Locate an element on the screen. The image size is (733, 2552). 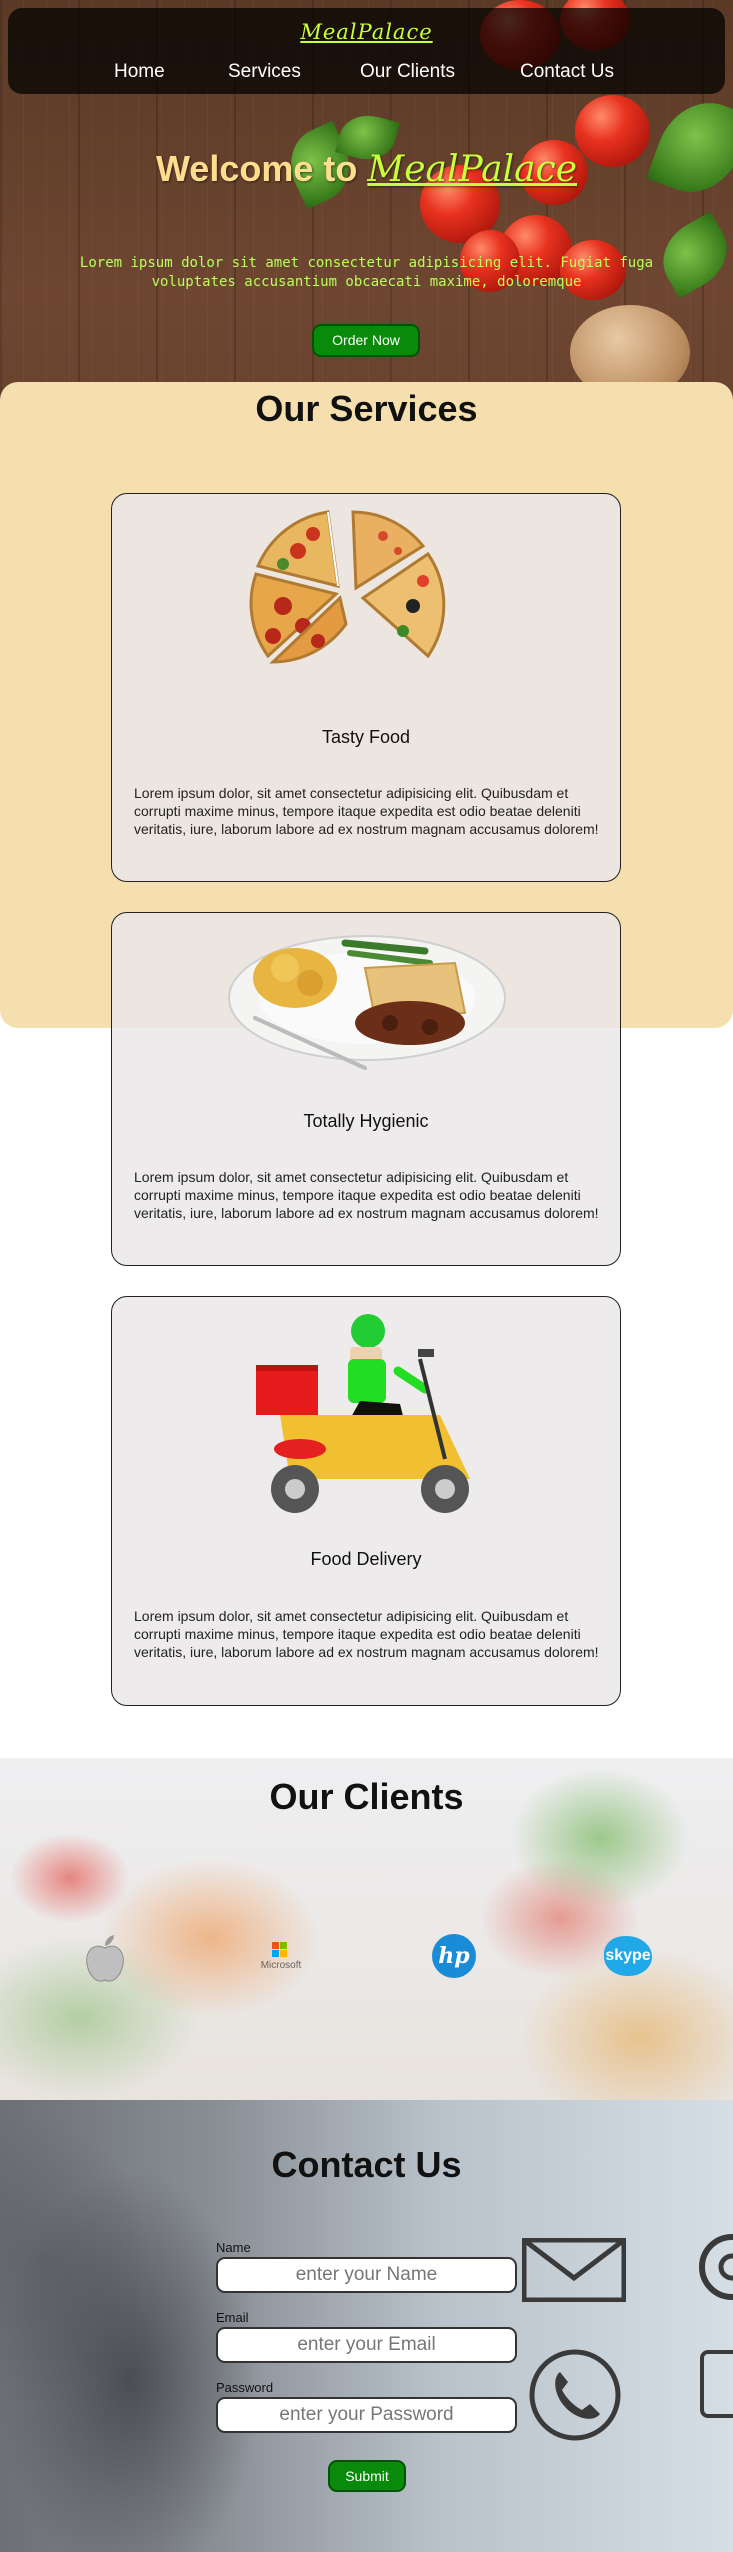
password-label: Password is located at coordinates (245, 2387).